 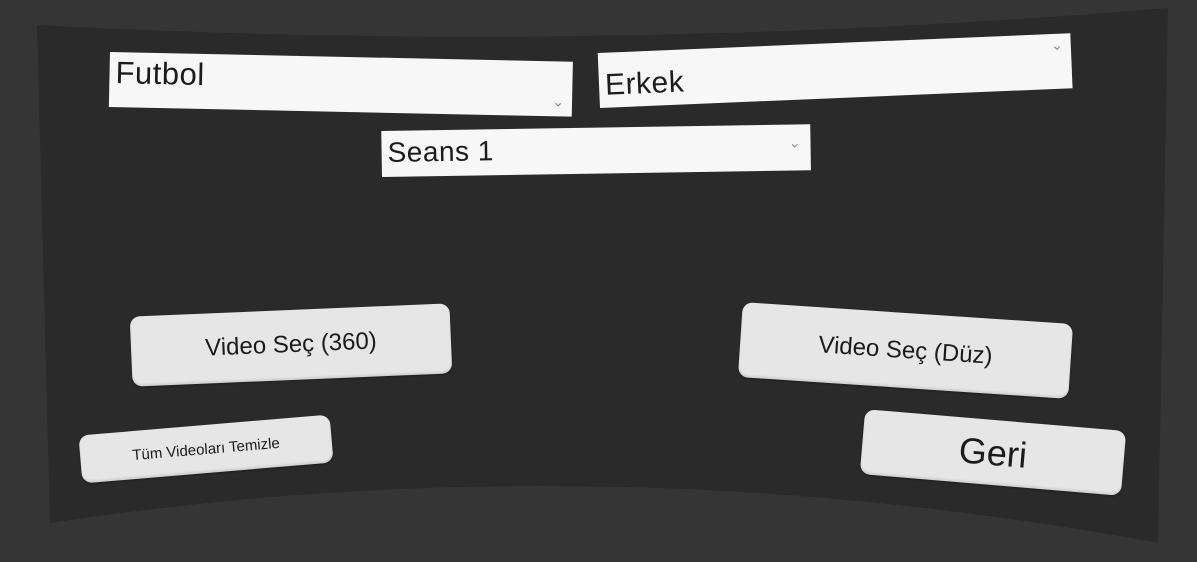 I want to click on session-dropdown: Seans 1 ⌄, so click(x=596, y=150).